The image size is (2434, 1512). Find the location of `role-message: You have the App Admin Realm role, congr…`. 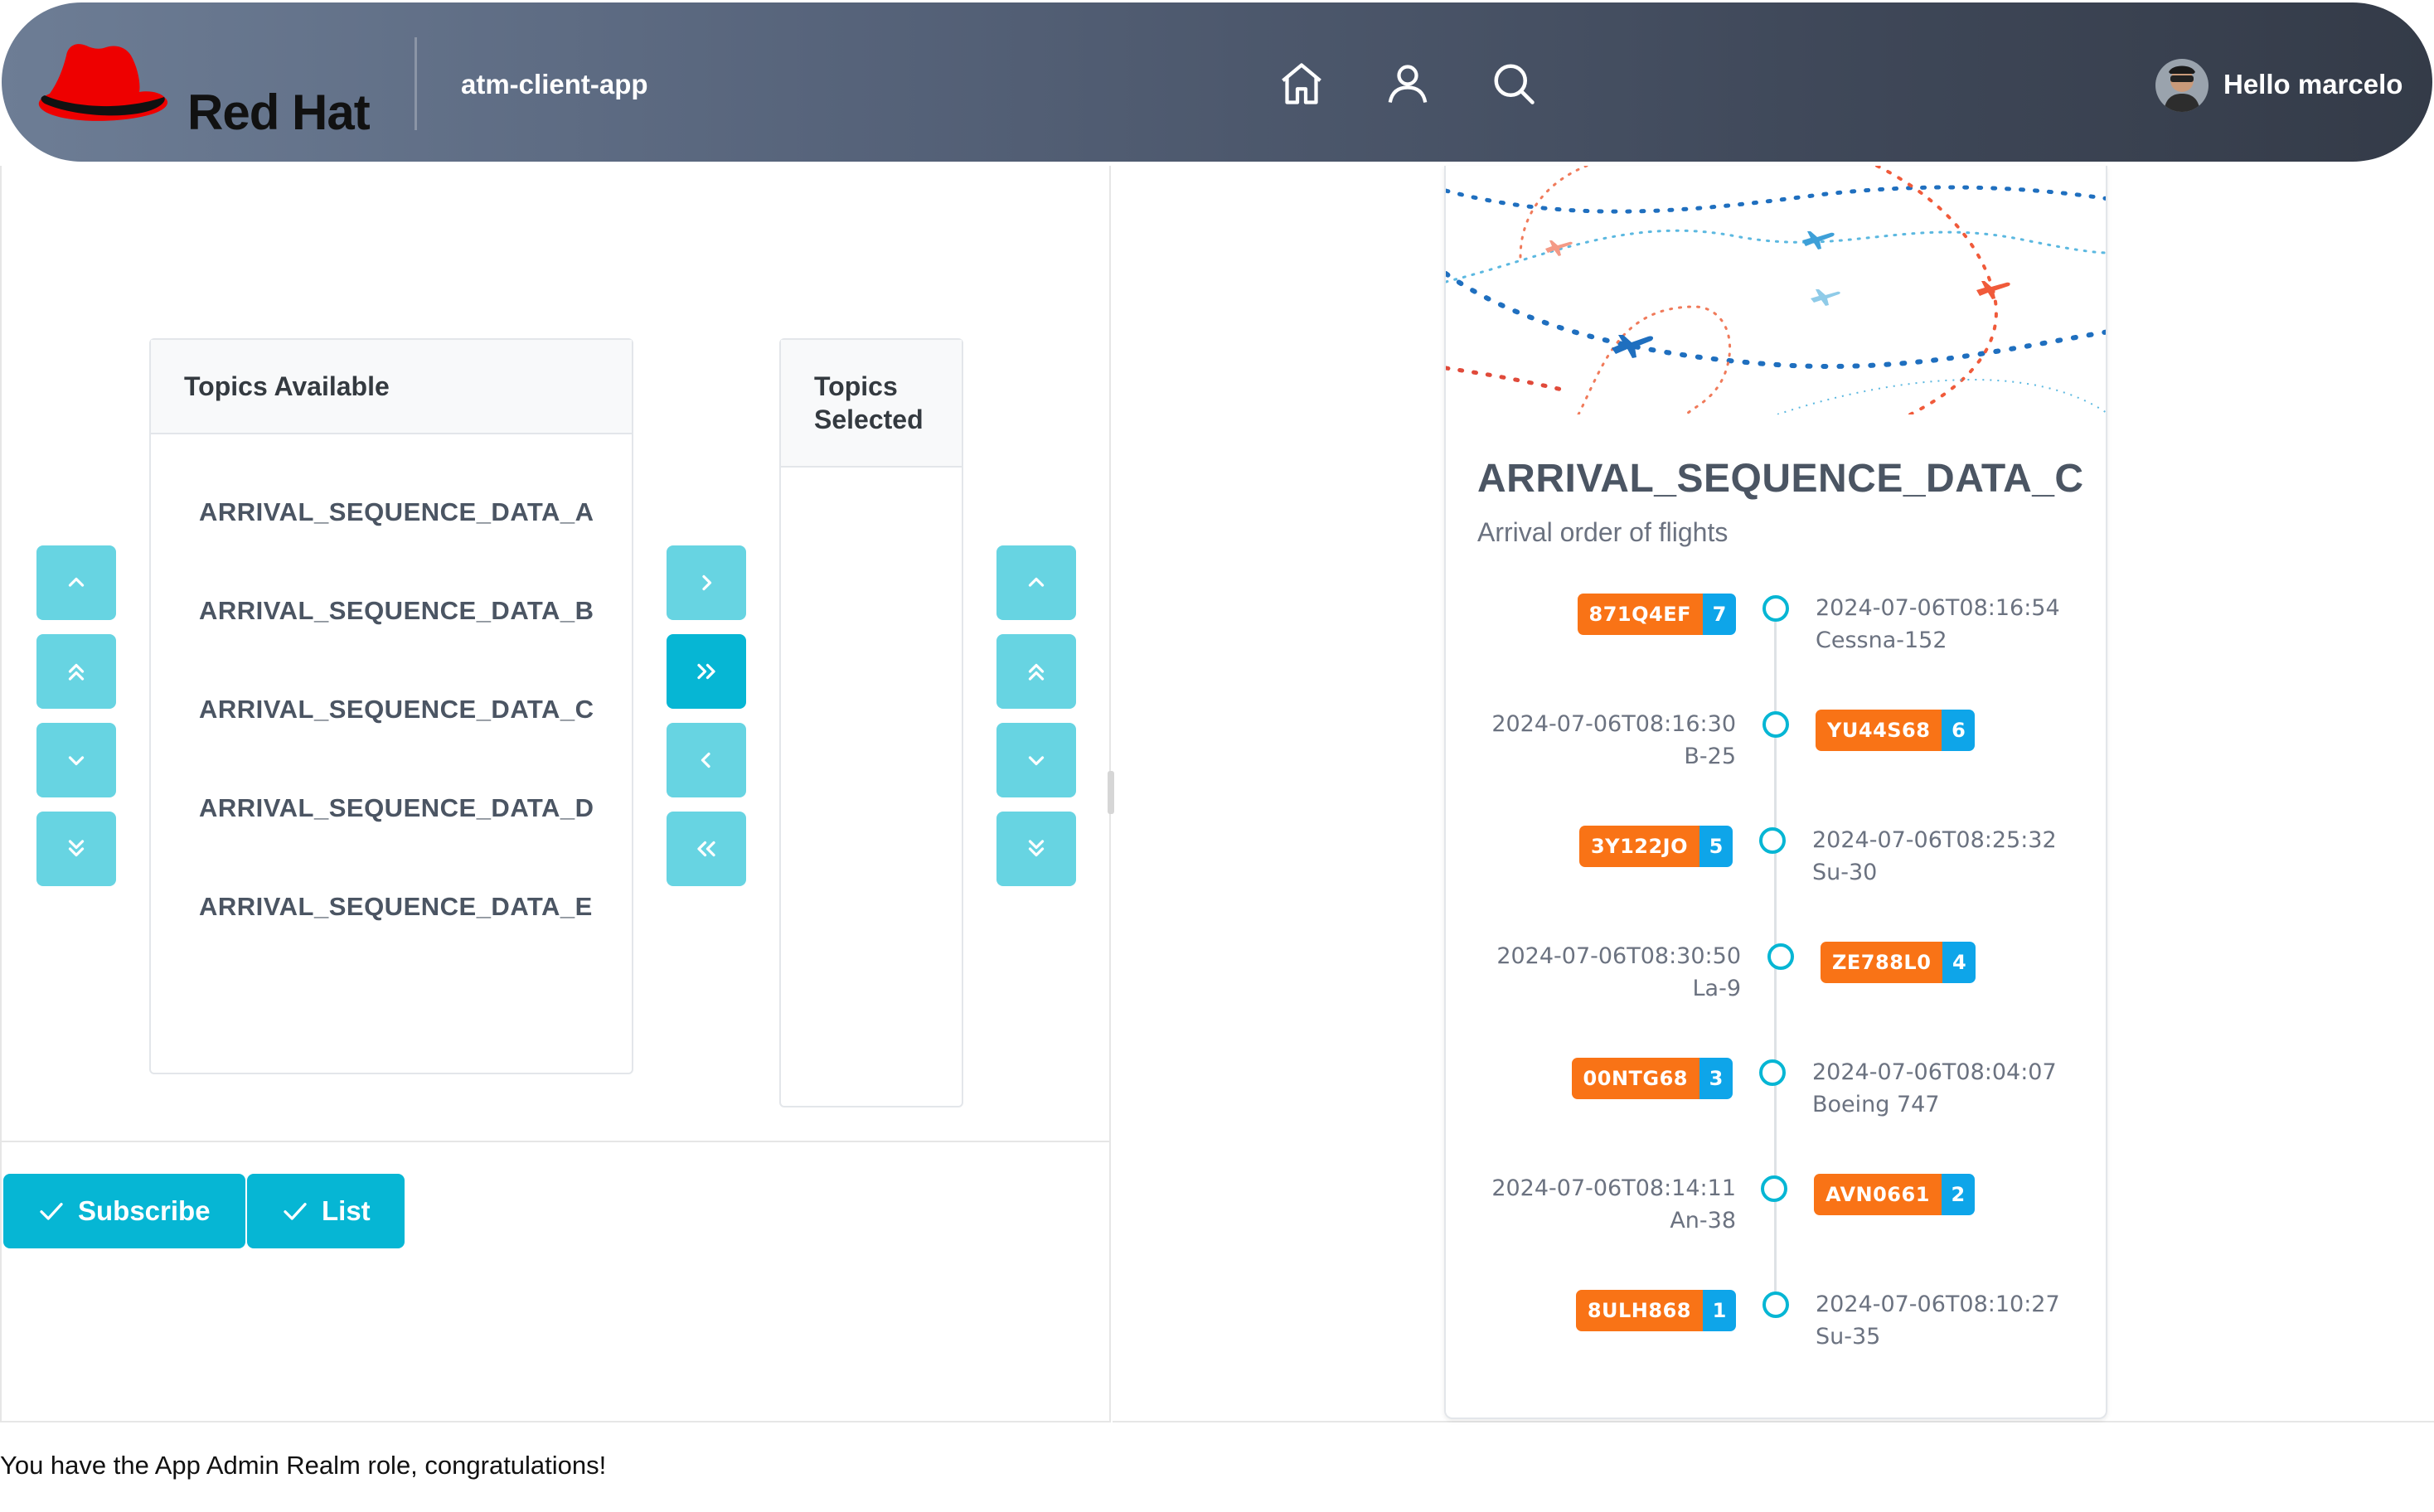

role-message: You have the App Admin Realm role, congr… is located at coordinates (303, 1465).